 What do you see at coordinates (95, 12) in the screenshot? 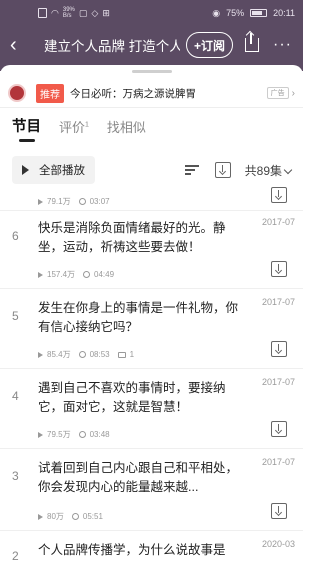
I see `notify-icon-2: ◇` at bounding box center [95, 12].